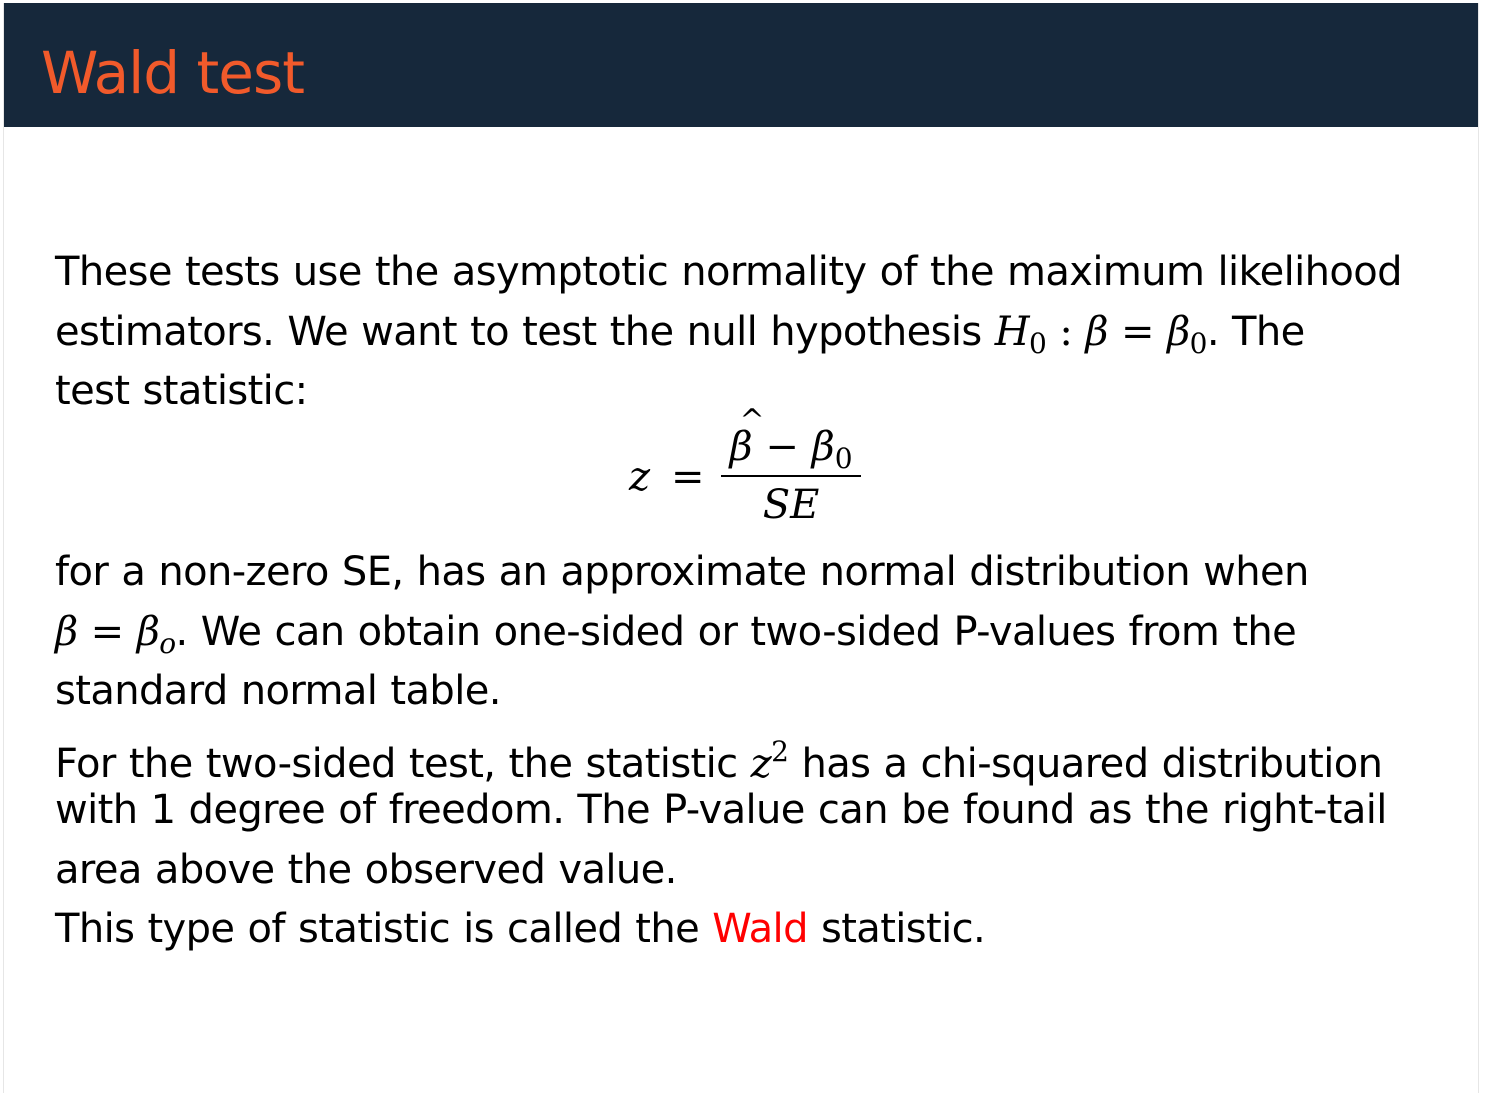 Image resolution: width=1489 pixels, height=1093 pixels. Describe the element at coordinates (1012, 331) in the screenshot. I see `math-H: H` at that location.